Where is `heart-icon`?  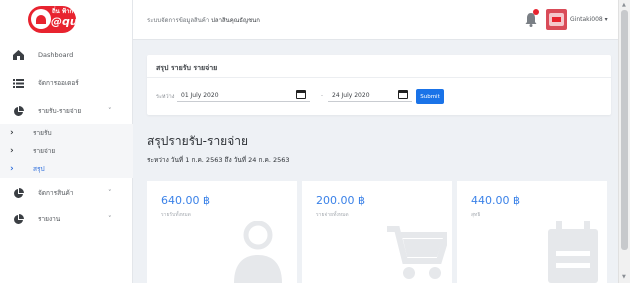
heart-icon is located at coordinates (41, 19).